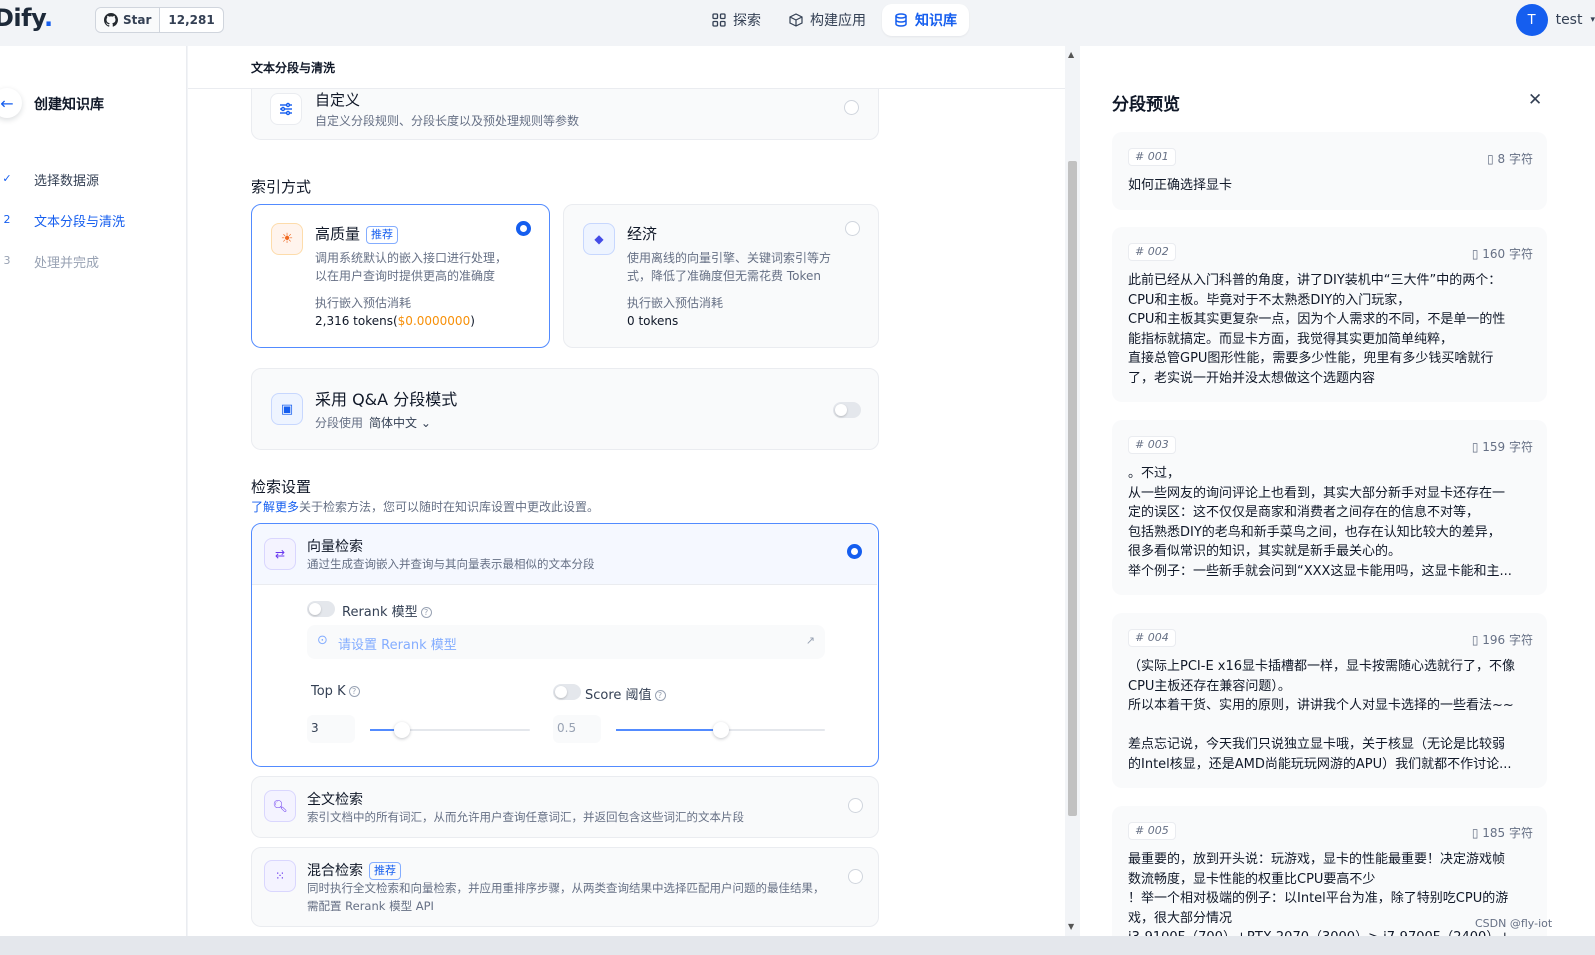 The width and height of the screenshot is (1595, 955). I want to click on rerank-toggle, so click(321, 609).